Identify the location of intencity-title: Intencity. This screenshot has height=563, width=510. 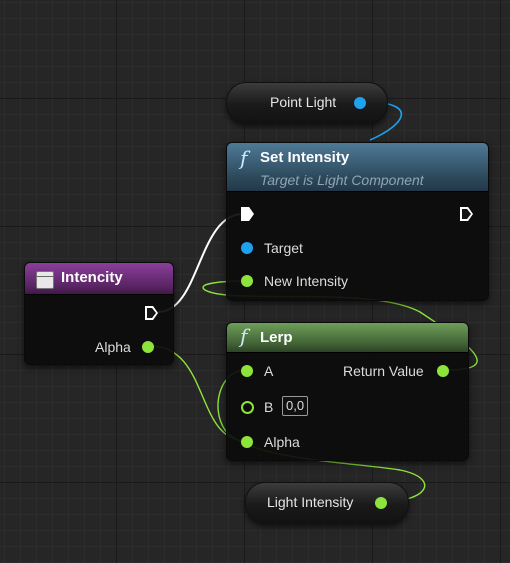
(92, 277).